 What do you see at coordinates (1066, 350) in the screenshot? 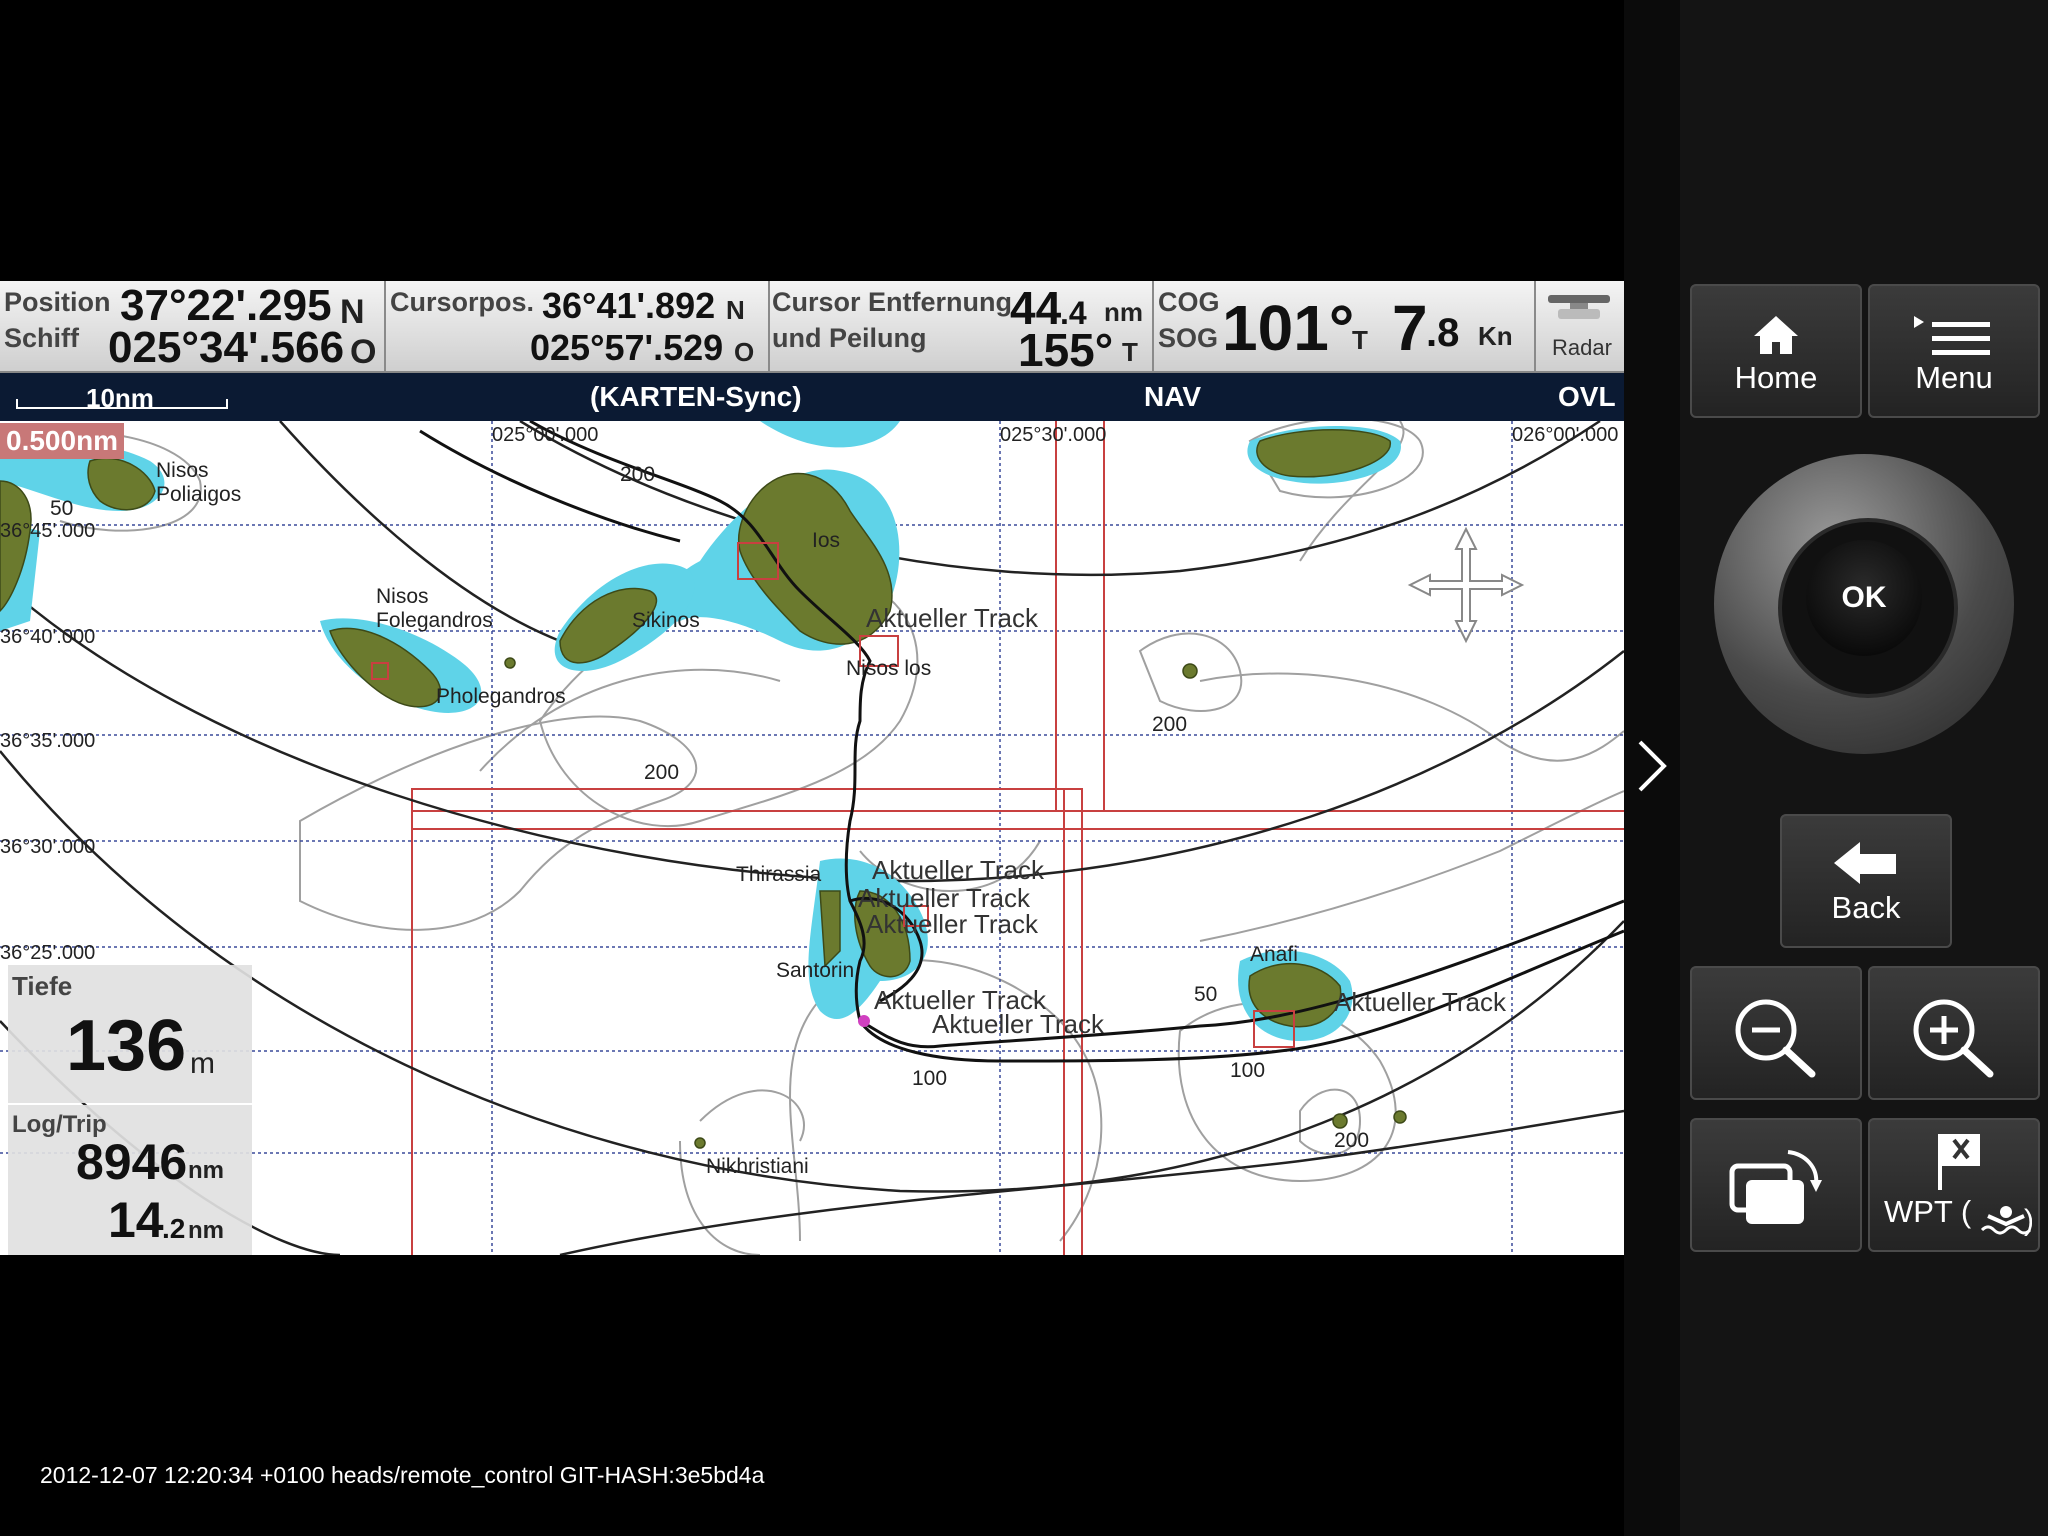
I see `cursor-bearing: 155°` at bounding box center [1066, 350].